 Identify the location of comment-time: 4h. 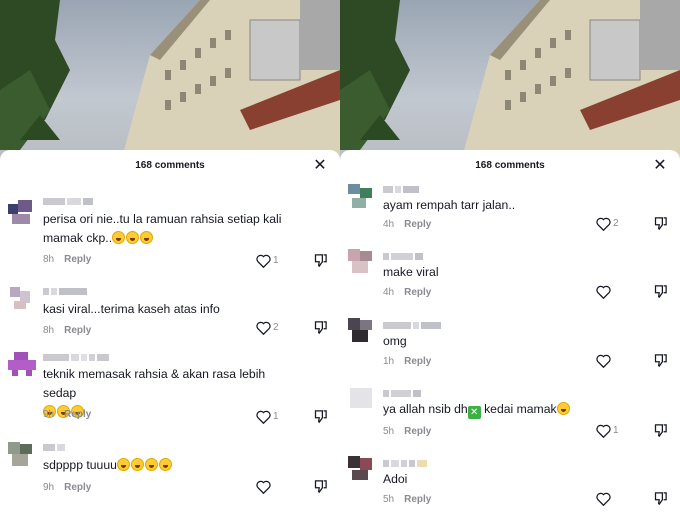
(389, 224).